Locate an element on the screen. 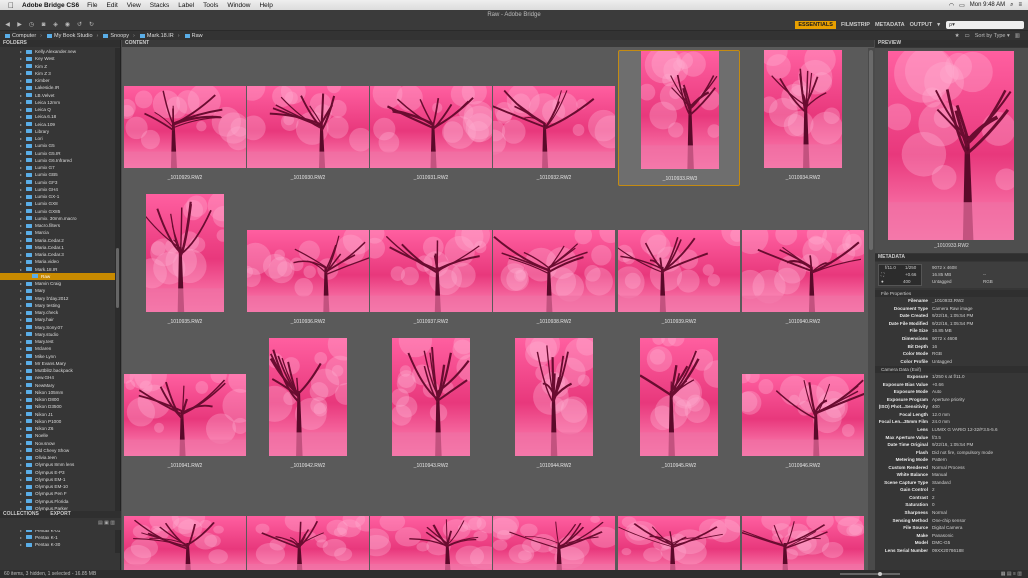 This screenshot has width=1028, height=578. thumbnail-cell: _1010940.RW2 is located at coordinates (803, 262).